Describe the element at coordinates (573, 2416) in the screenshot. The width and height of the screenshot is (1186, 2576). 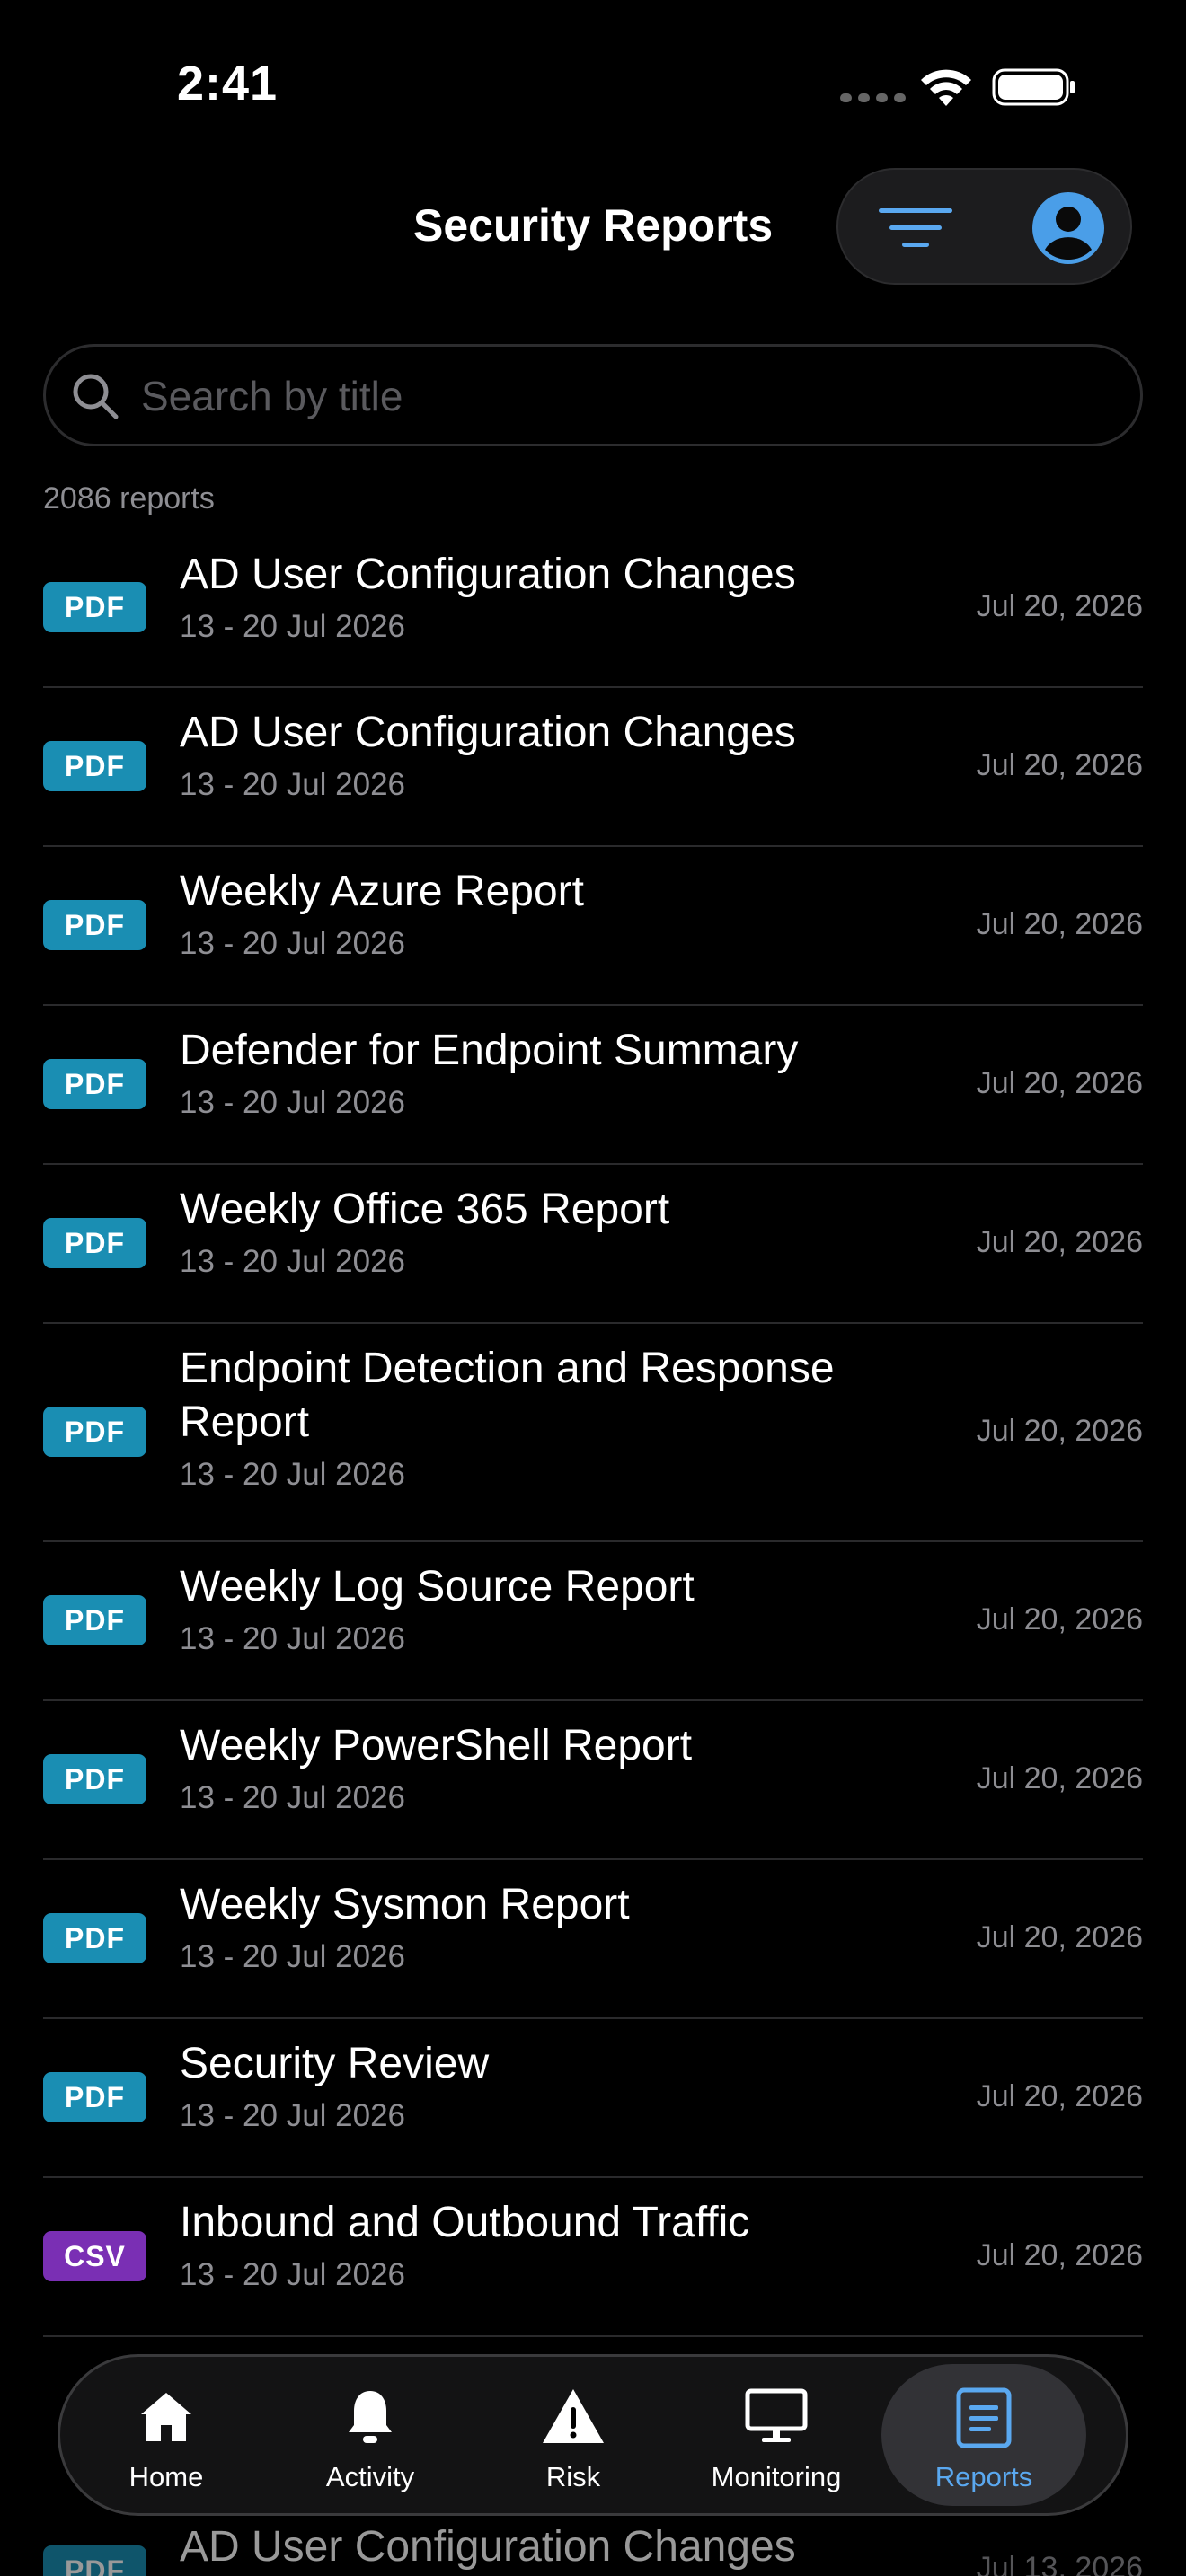
I see `warning-triangle-icon` at that location.